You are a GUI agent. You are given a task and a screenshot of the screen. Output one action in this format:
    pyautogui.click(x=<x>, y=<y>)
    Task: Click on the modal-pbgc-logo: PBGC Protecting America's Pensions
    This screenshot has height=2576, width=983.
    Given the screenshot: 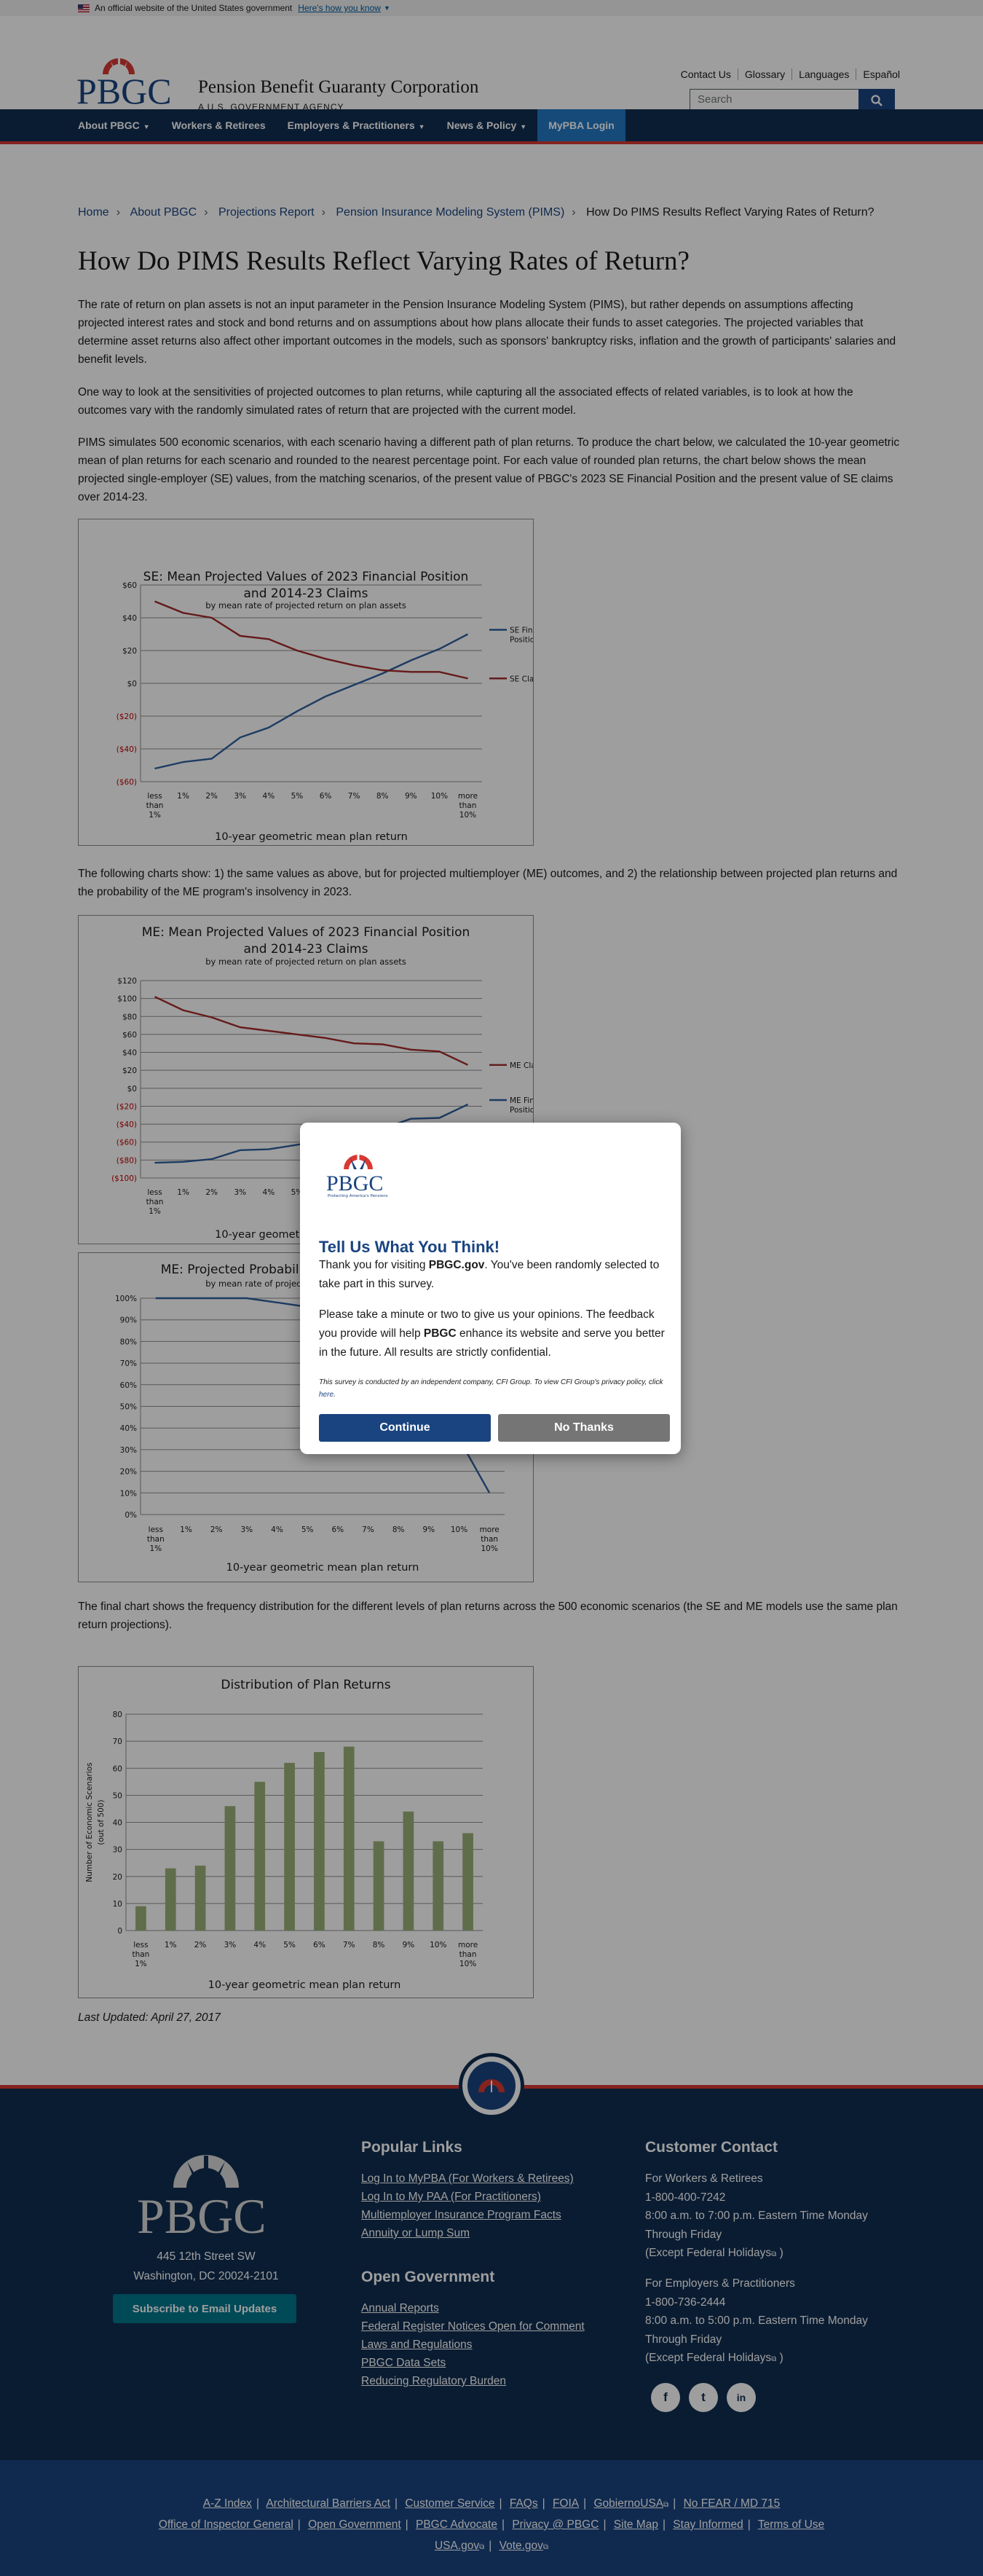 What is the action you would take?
    pyautogui.click(x=357, y=1175)
    